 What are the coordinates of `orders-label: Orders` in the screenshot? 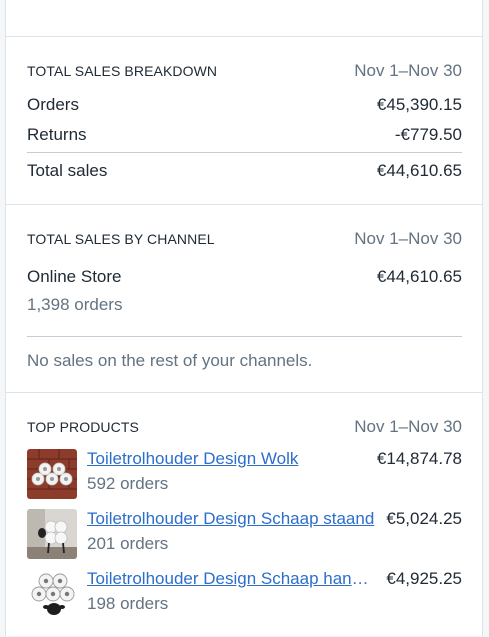 It's located at (53, 104).